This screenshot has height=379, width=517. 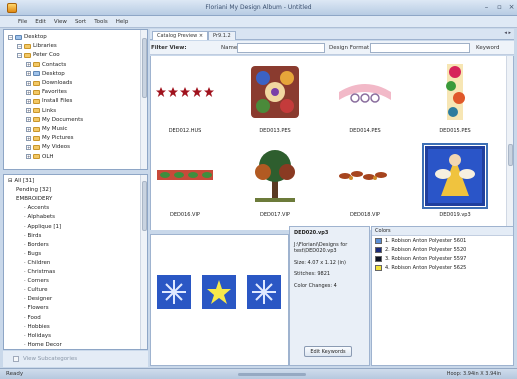 What do you see at coordinates (420, 48) in the screenshot?
I see `design-format-input` at bounding box center [420, 48].